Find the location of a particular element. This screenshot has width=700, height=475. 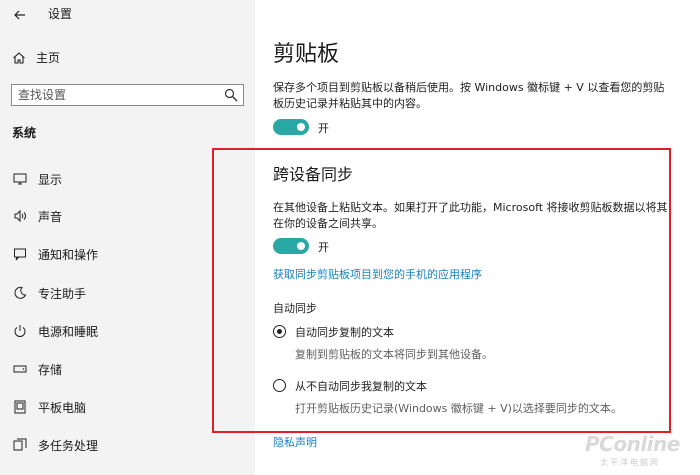

sidebar-item-label: 存储 is located at coordinates (50, 369).